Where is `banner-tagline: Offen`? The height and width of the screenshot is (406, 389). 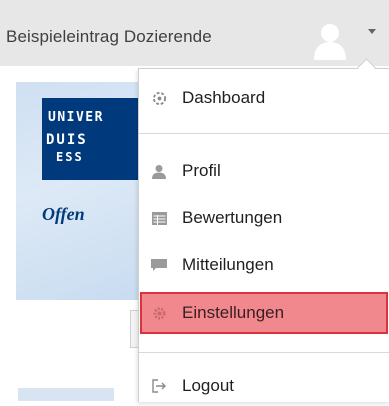
banner-tagline: Offen is located at coordinates (63, 214).